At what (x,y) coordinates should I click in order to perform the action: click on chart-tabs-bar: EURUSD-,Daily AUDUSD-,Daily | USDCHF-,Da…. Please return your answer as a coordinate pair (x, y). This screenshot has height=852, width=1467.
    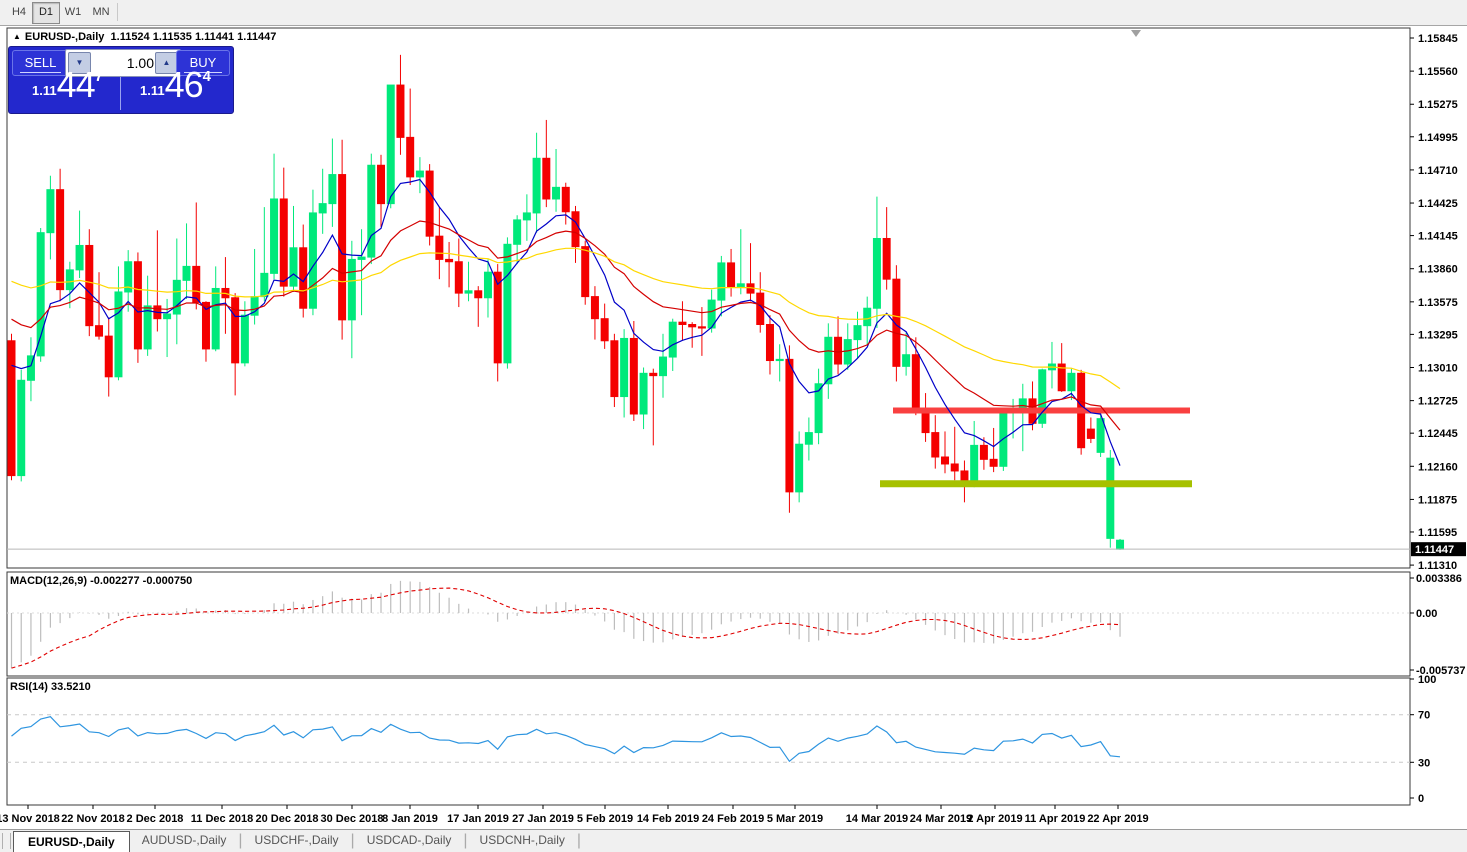
    Looking at the image, I should click on (733, 840).